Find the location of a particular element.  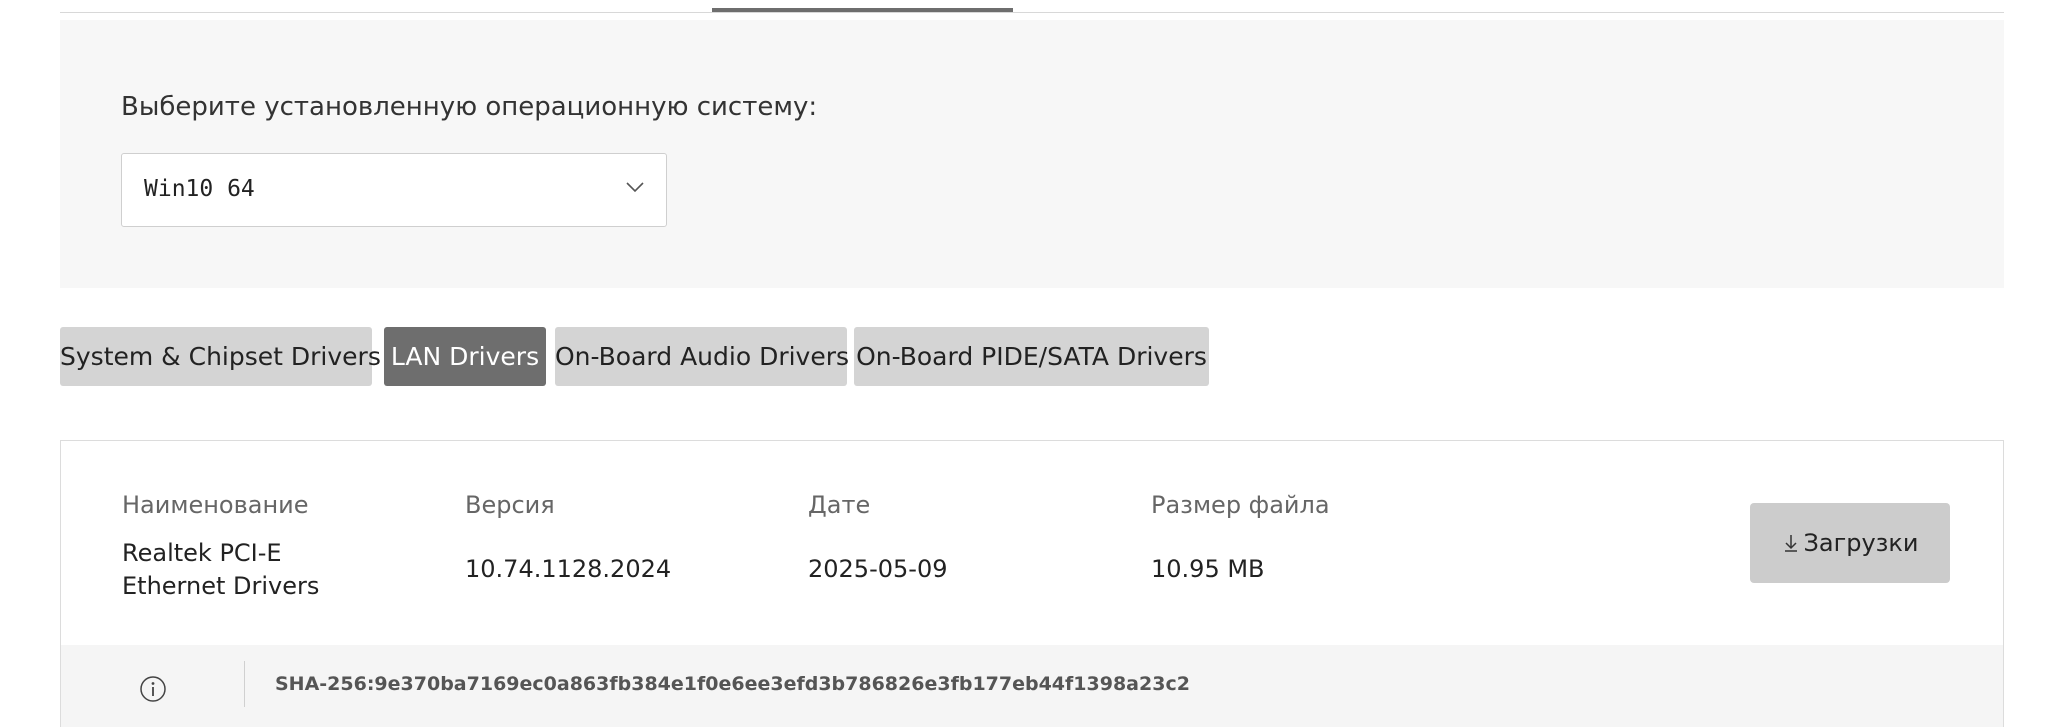

download-button: Загрузки is located at coordinates (1850, 543).